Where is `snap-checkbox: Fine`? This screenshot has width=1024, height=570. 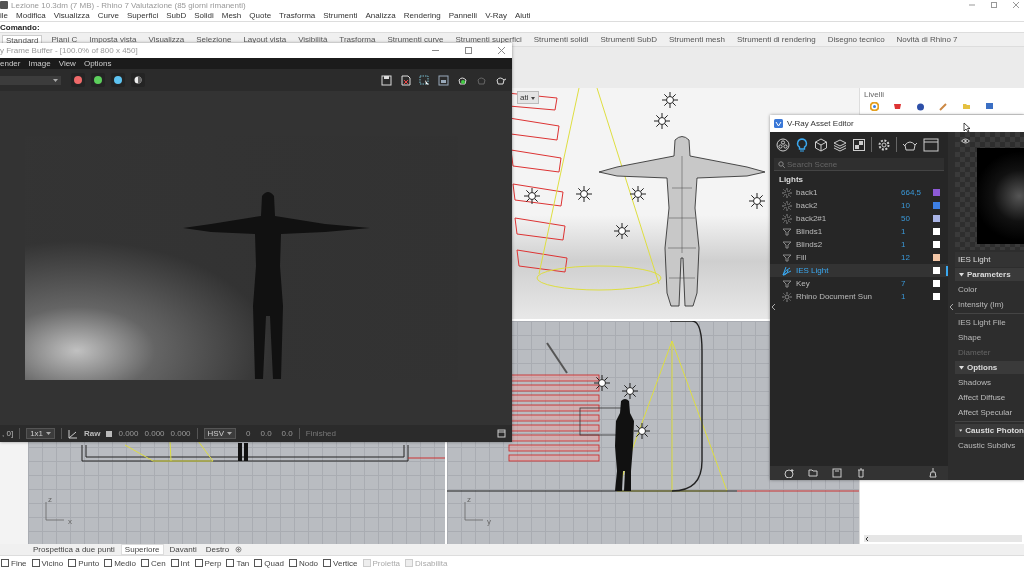
snap-checkbox: Fine is located at coordinates (14, 563).